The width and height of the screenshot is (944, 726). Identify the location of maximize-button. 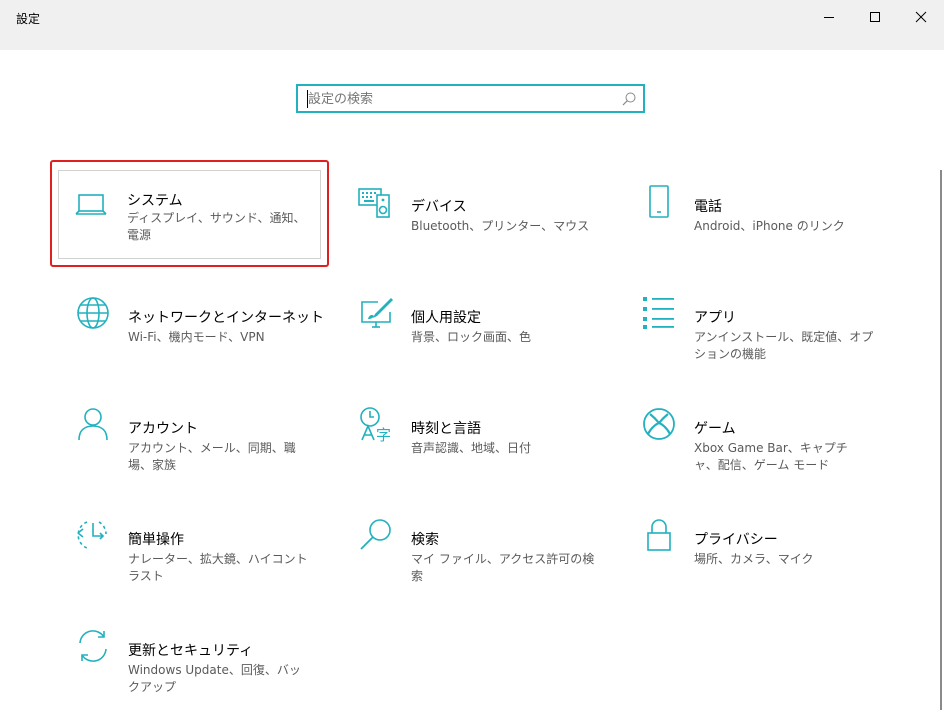
(875, 17).